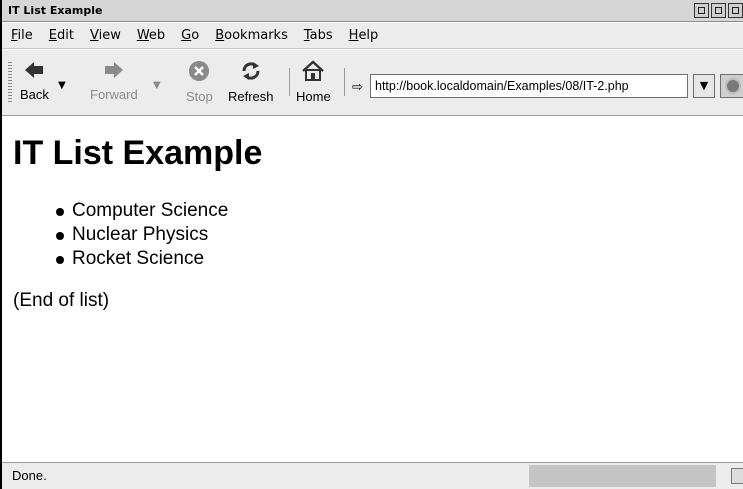 The height and width of the screenshot is (489, 743). Describe the element at coordinates (138, 153) in the screenshot. I see `page-heading: IT List Example` at that location.